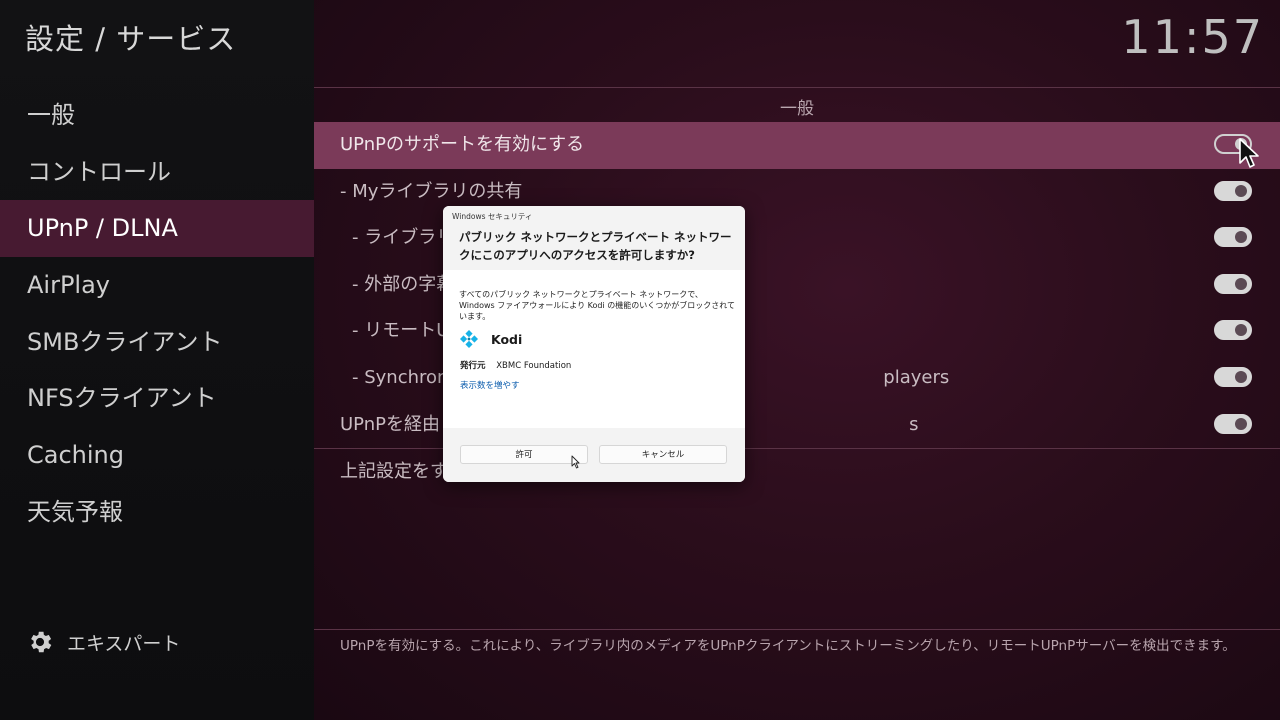  I want to click on setting-label: UPnPのサポートを有効にする, so click(462, 144).